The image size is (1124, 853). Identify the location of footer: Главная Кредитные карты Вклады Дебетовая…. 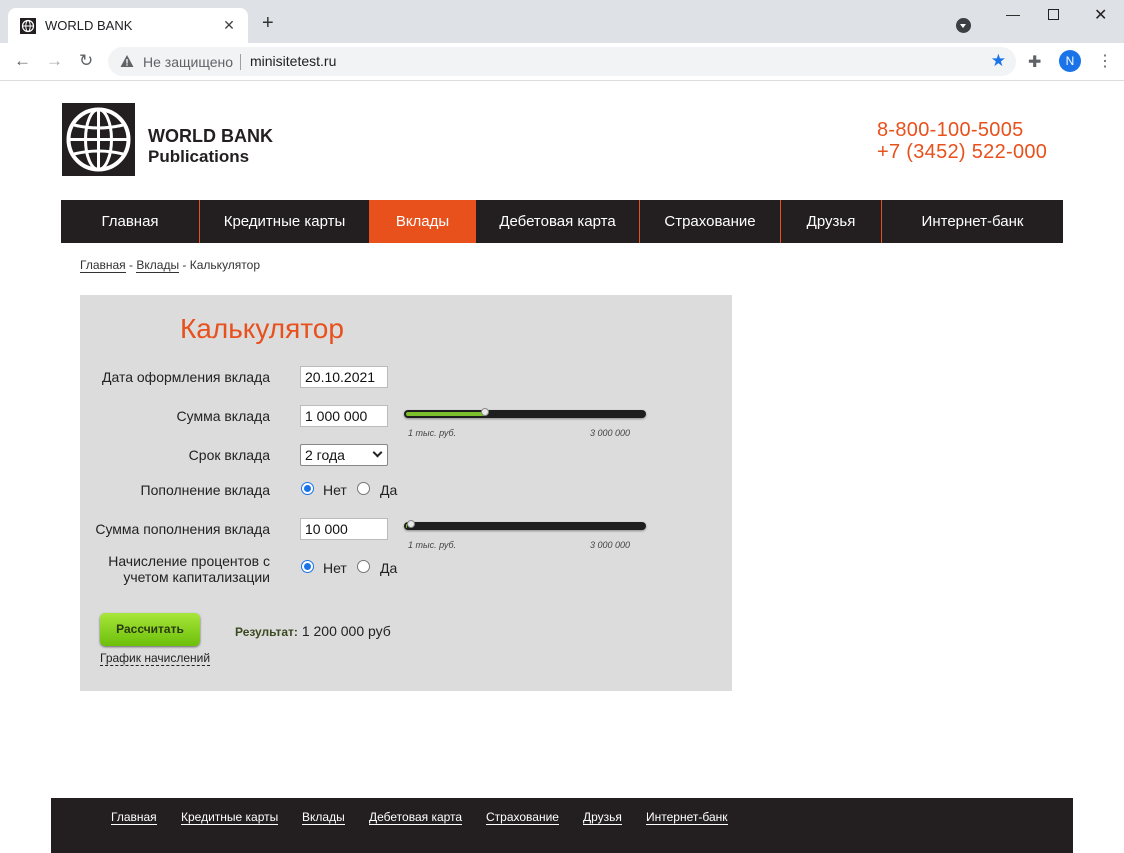
(562, 825).